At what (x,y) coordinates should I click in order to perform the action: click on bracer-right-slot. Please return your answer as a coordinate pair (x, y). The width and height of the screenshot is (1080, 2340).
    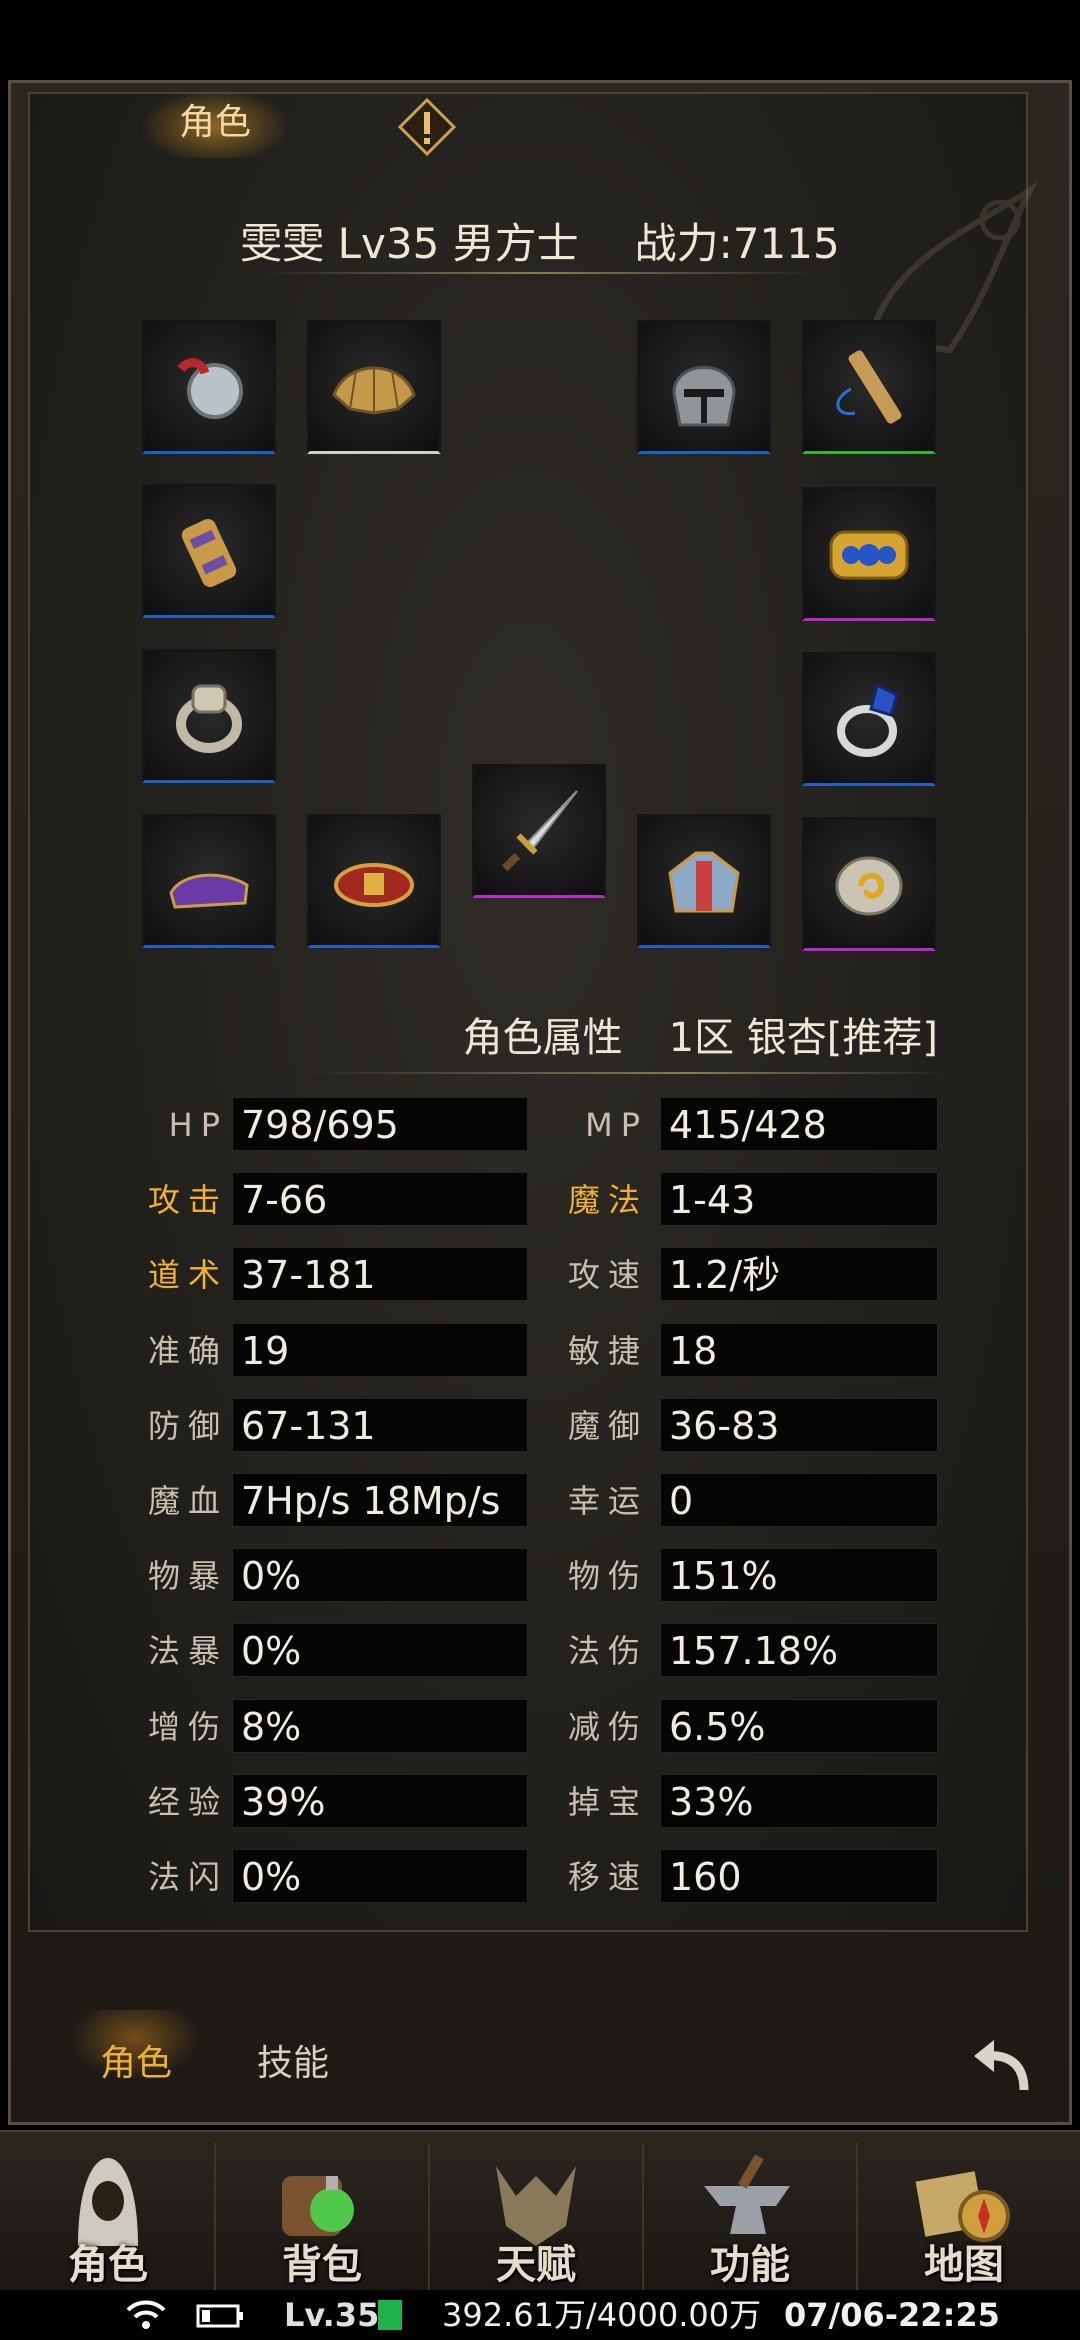
    Looking at the image, I should click on (869, 554).